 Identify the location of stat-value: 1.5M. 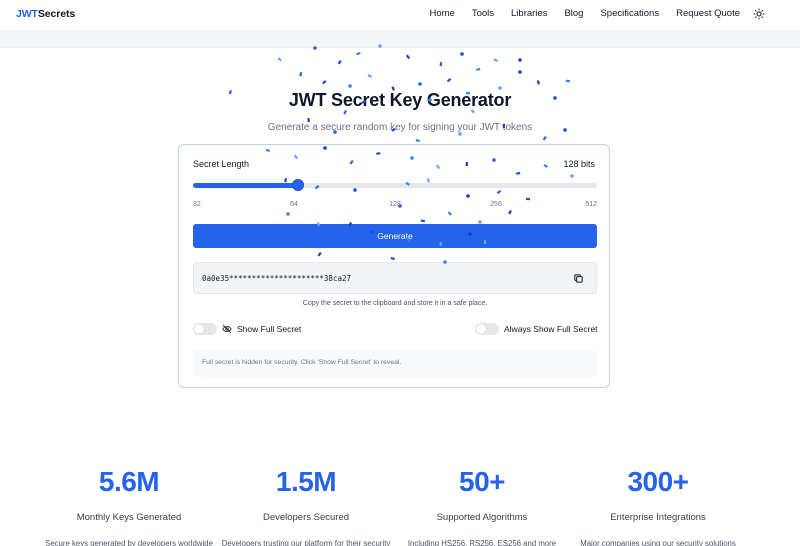
(306, 481).